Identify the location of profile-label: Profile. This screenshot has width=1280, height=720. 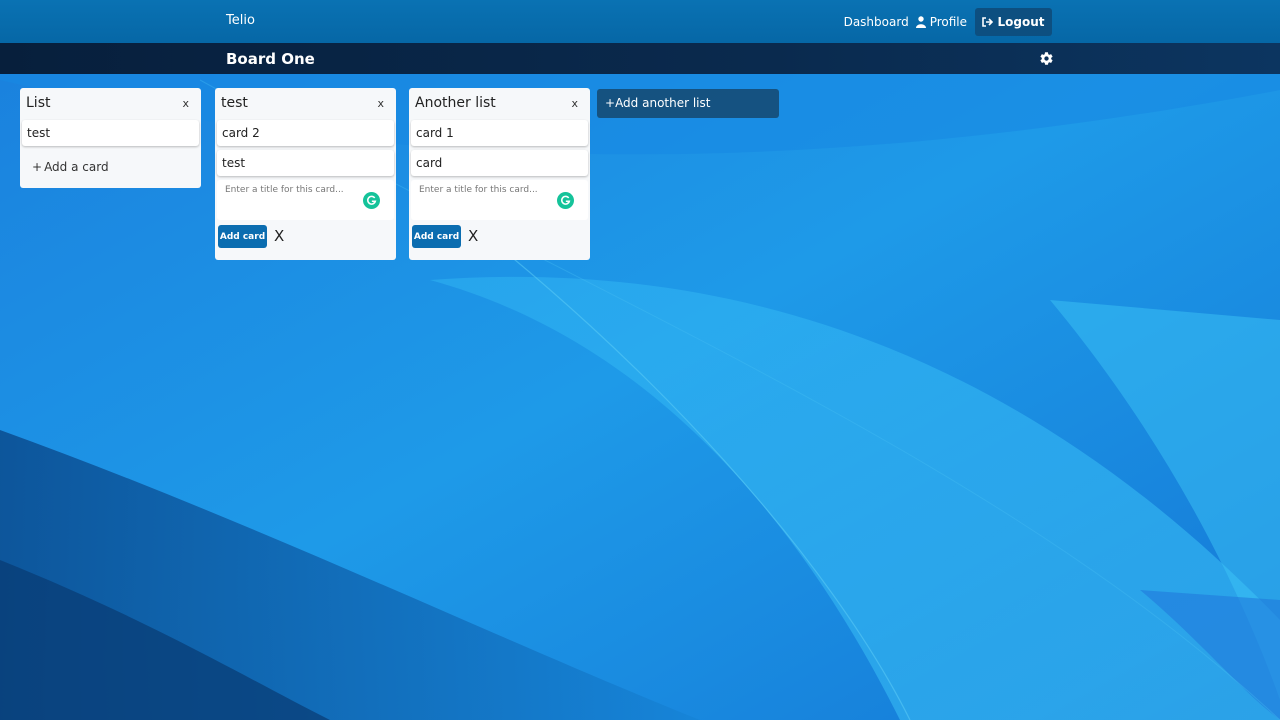
(948, 22).